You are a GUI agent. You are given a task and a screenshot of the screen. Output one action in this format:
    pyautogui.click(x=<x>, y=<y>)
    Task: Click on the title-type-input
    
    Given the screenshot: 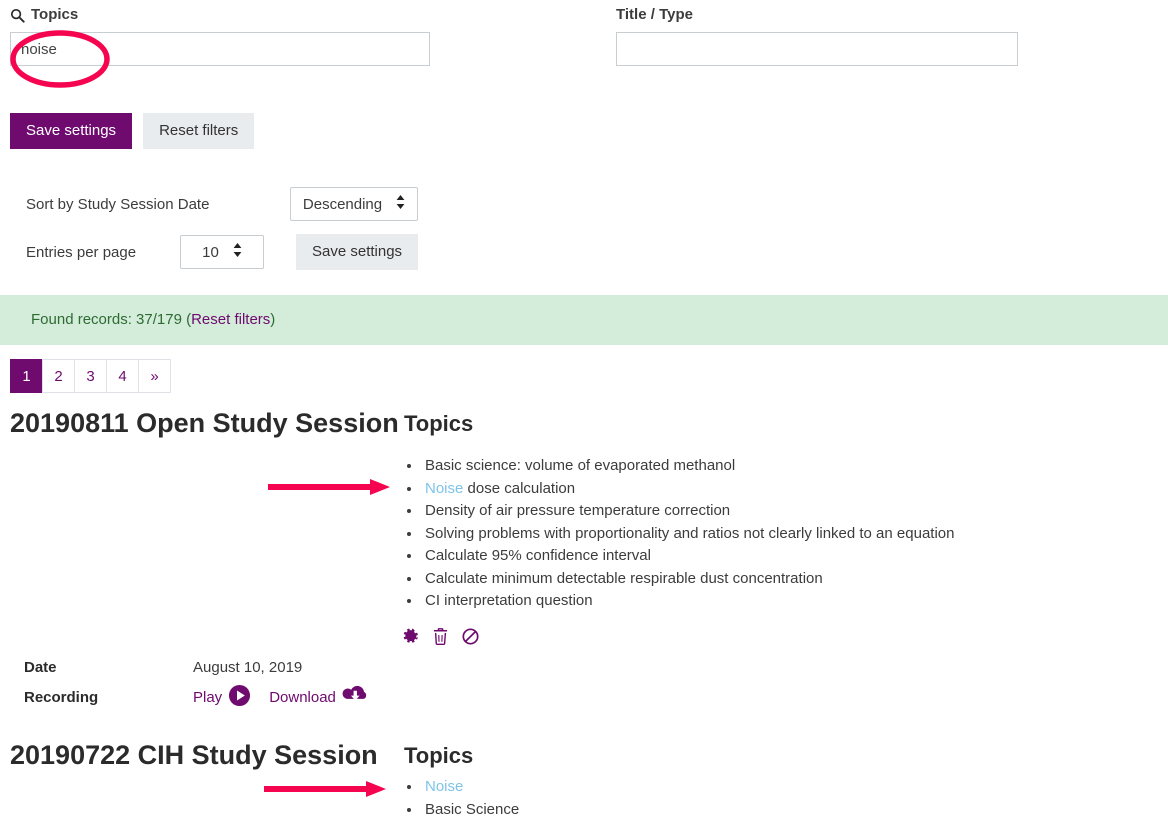 What is the action you would take?
    pyautogui.click(x=817, y=49)
    